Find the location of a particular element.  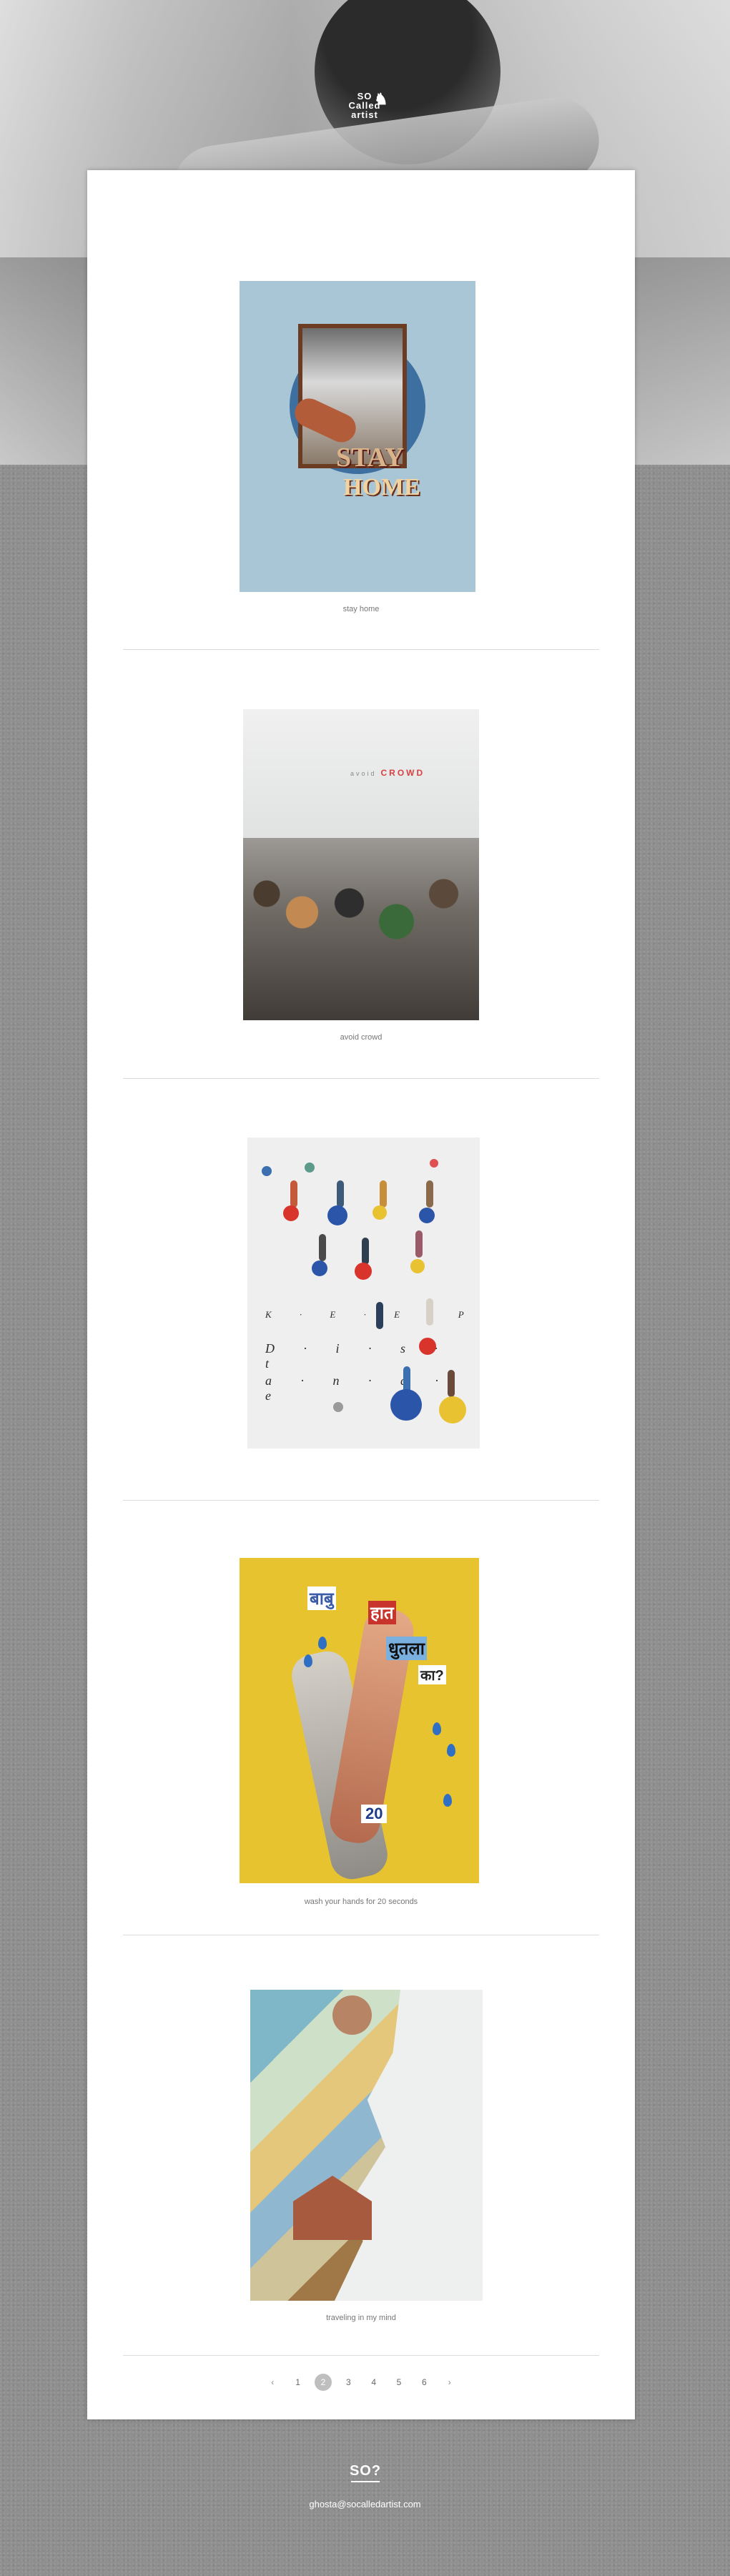

horse-icon: ♞ is located at coordinates (381, 99).